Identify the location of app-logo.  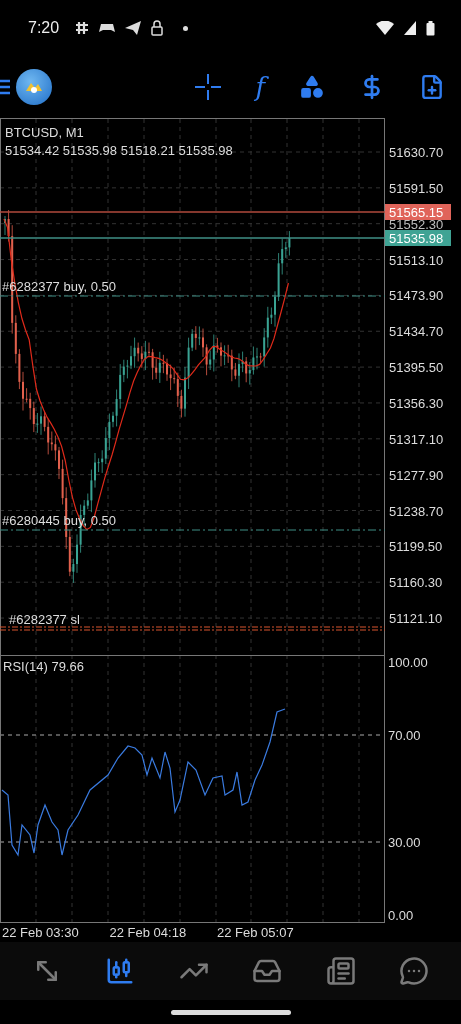
(34, 87).